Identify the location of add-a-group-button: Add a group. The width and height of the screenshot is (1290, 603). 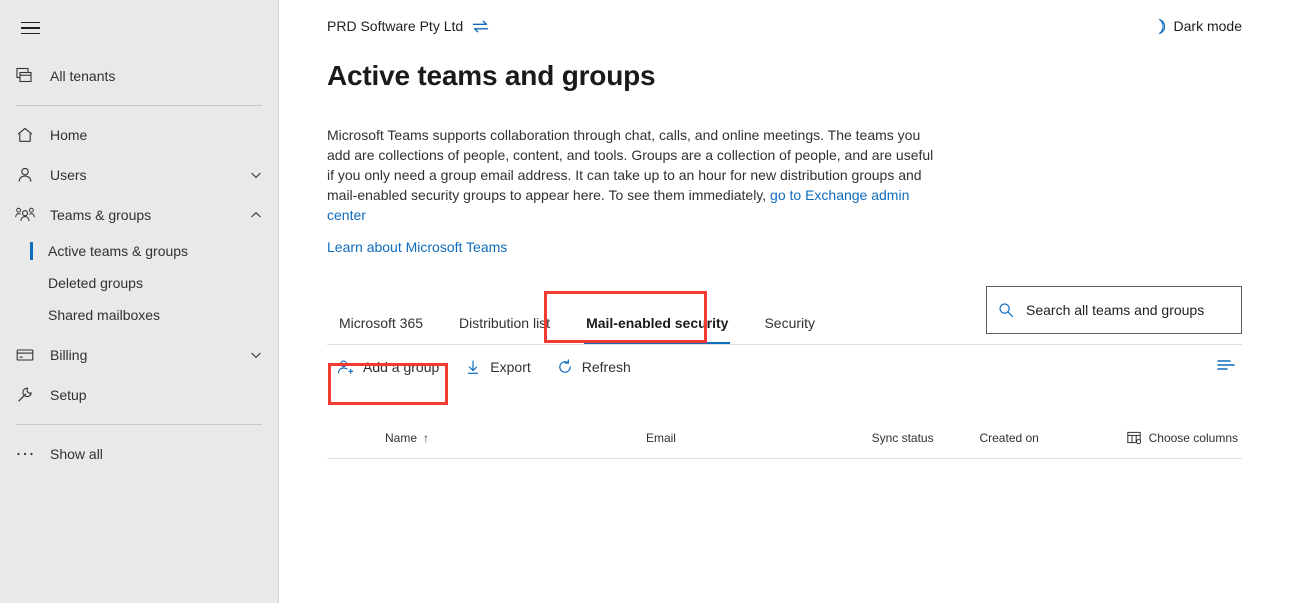
(388, 367).